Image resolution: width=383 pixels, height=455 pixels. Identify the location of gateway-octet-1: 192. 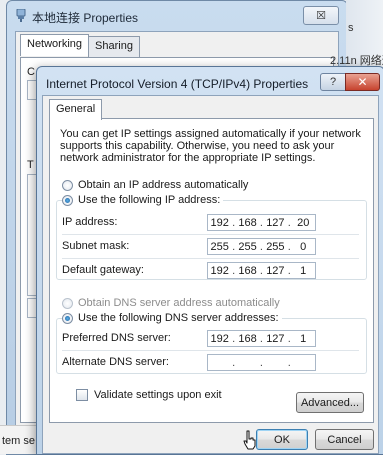
(220, 271).